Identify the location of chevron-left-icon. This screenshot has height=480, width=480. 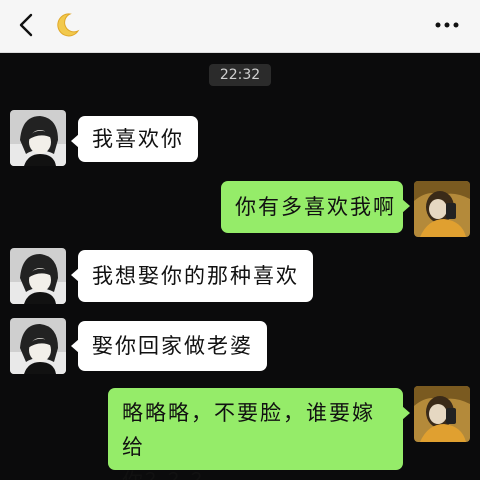
(26, 25).